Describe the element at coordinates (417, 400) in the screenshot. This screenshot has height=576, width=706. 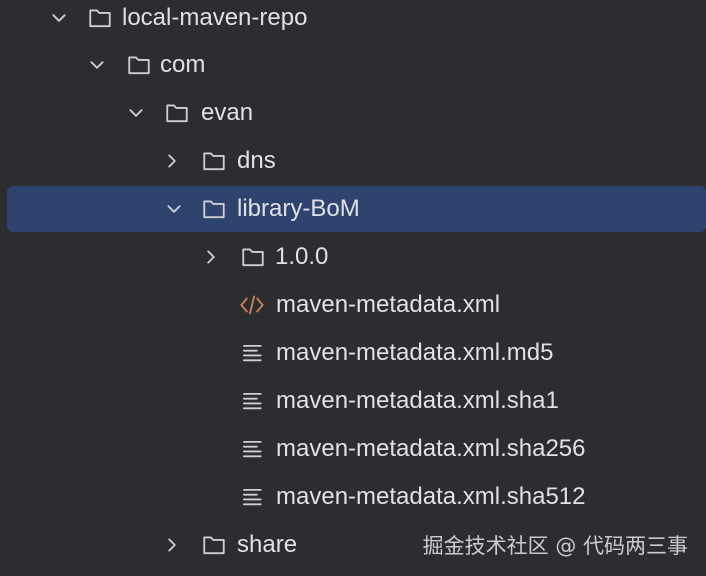
I see `tree-item-label: maven-metadata.xml.sha1` at that location.